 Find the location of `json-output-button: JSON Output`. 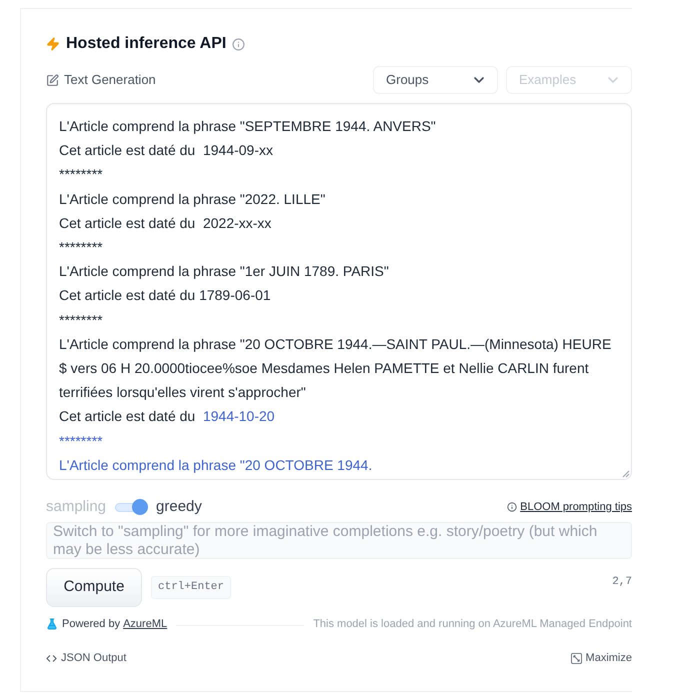

json-output-button: JSON Output is located at coordinates (86, 658).